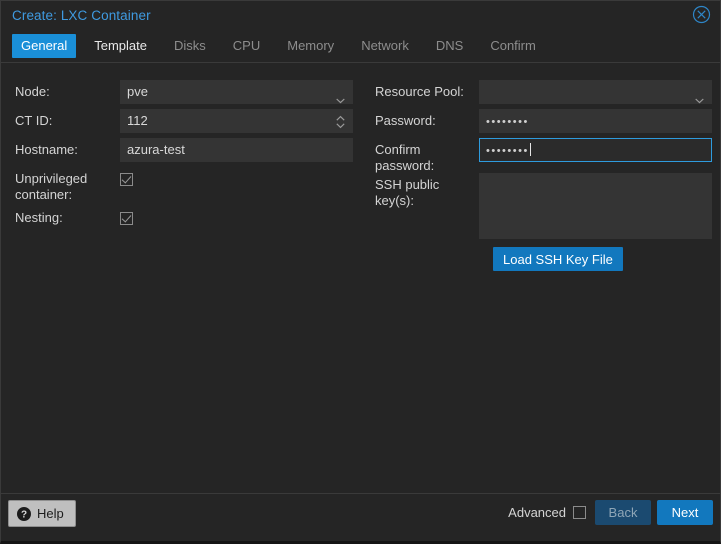 This screenshot has width=721, height=544. I want to click on dialog-title: Create: LXC Container, so click(81, 15).